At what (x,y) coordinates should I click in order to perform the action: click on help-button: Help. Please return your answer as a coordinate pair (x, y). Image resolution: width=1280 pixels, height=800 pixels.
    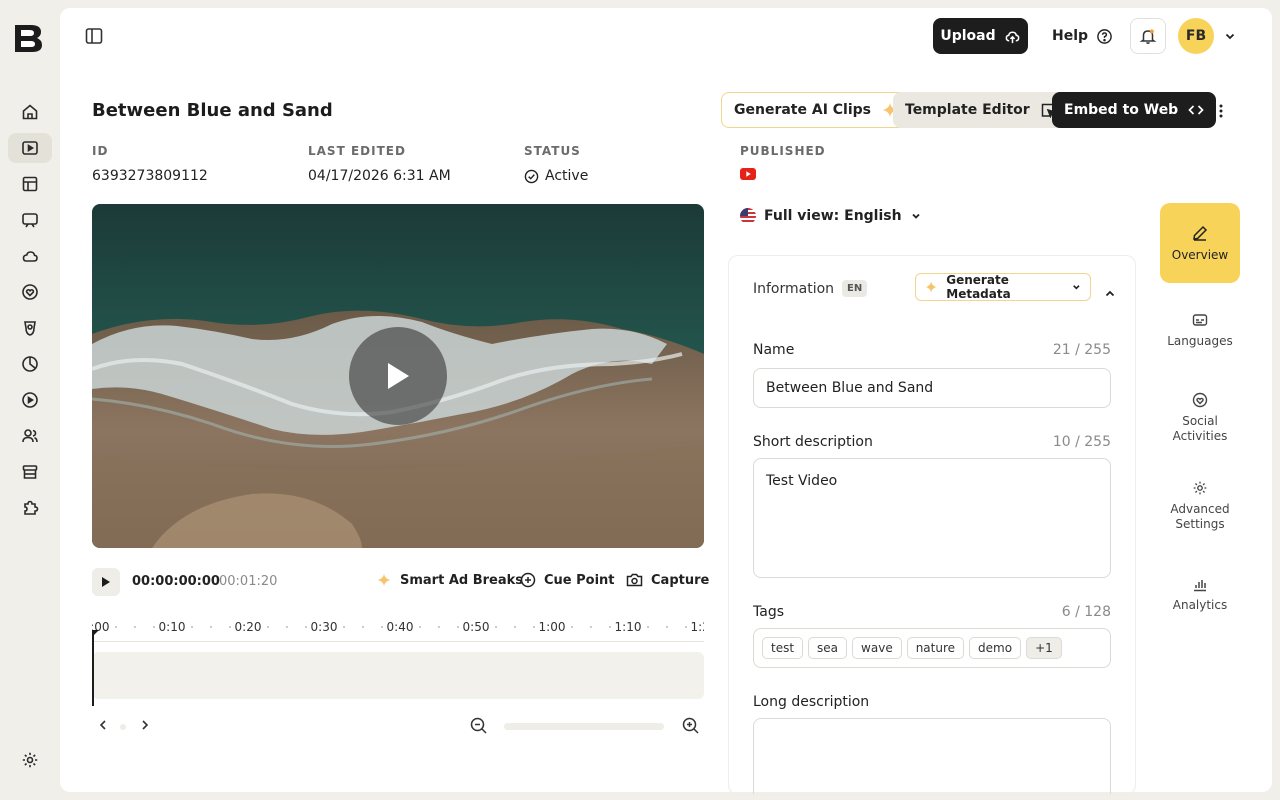
    Looking at the image, I should click on (1082, 36).